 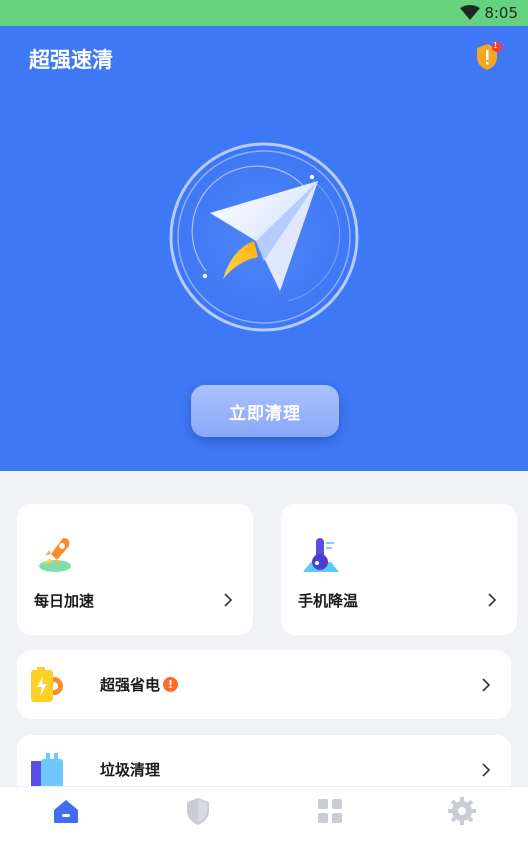 I want to click on home-icon, so click(x=66, y=811).